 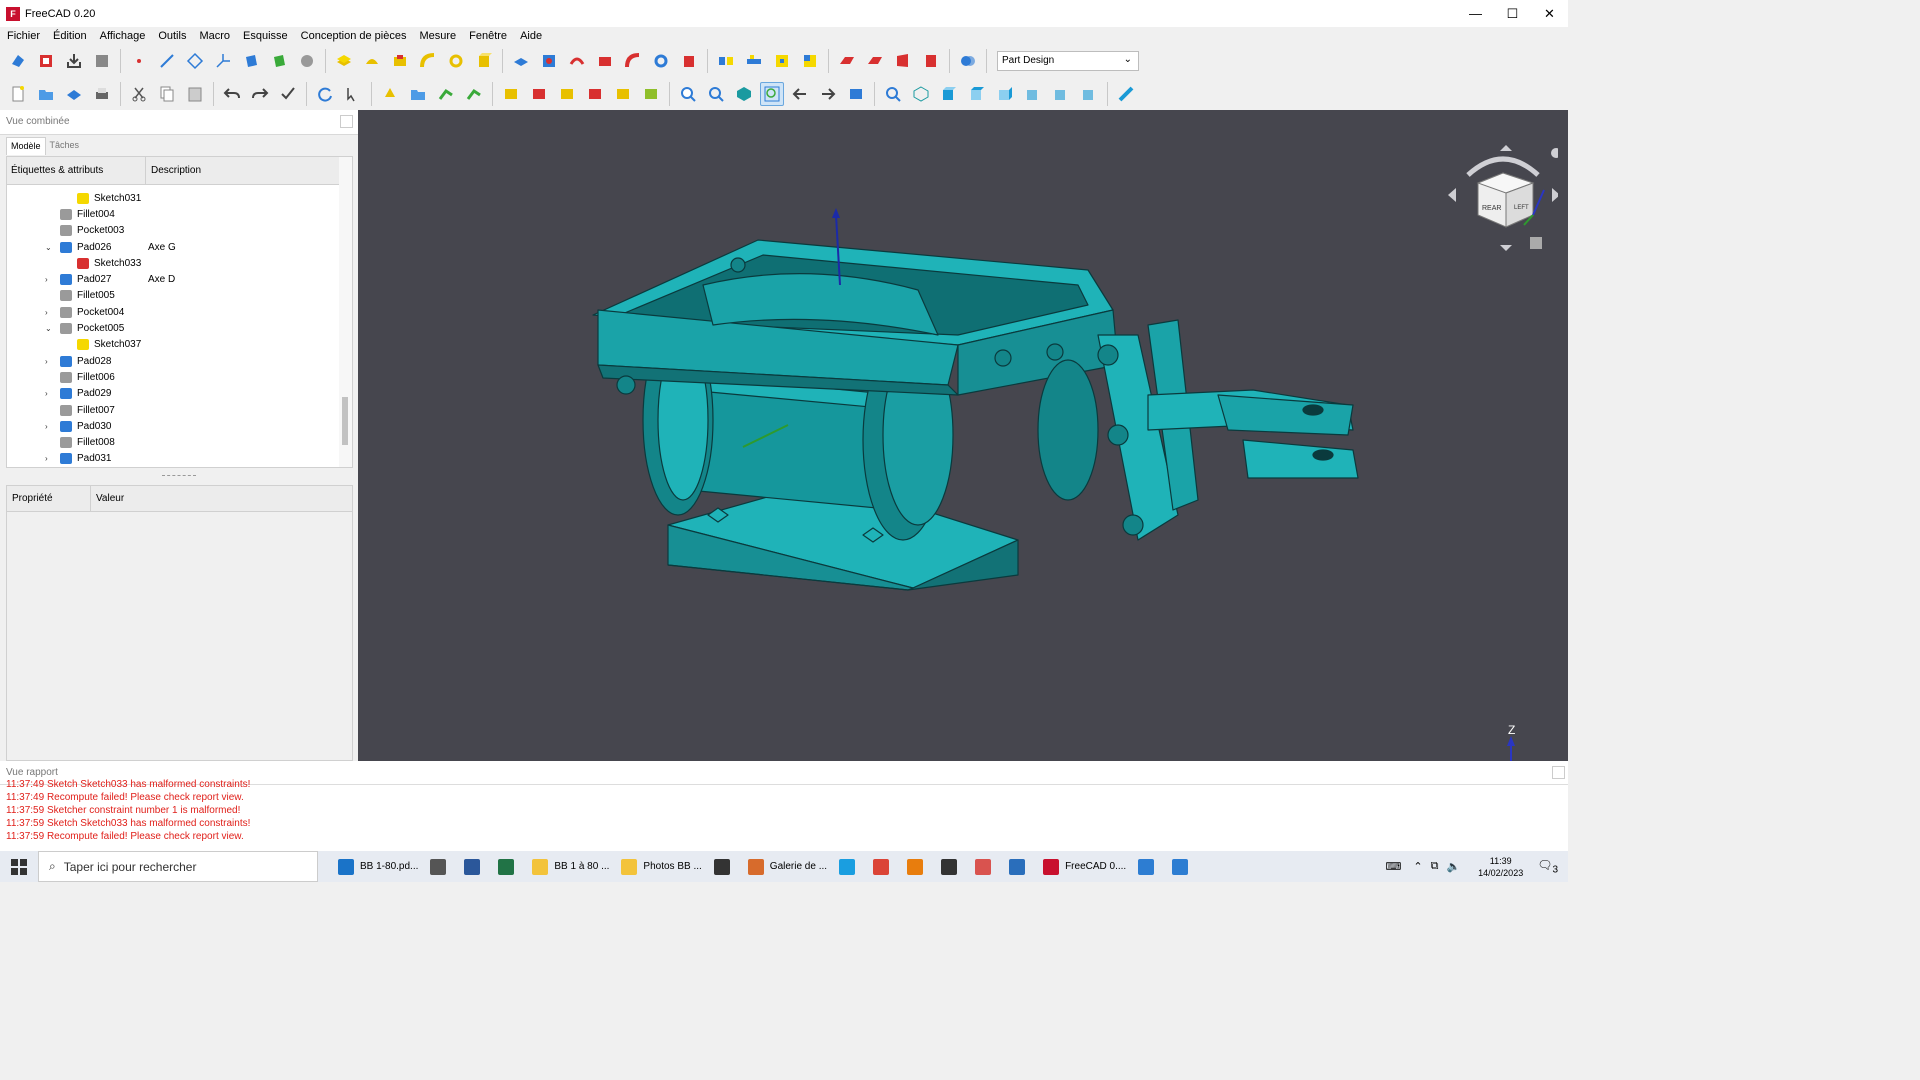 I want to click on keyboard-icon: ⌨, so click(x=1393, y=866).